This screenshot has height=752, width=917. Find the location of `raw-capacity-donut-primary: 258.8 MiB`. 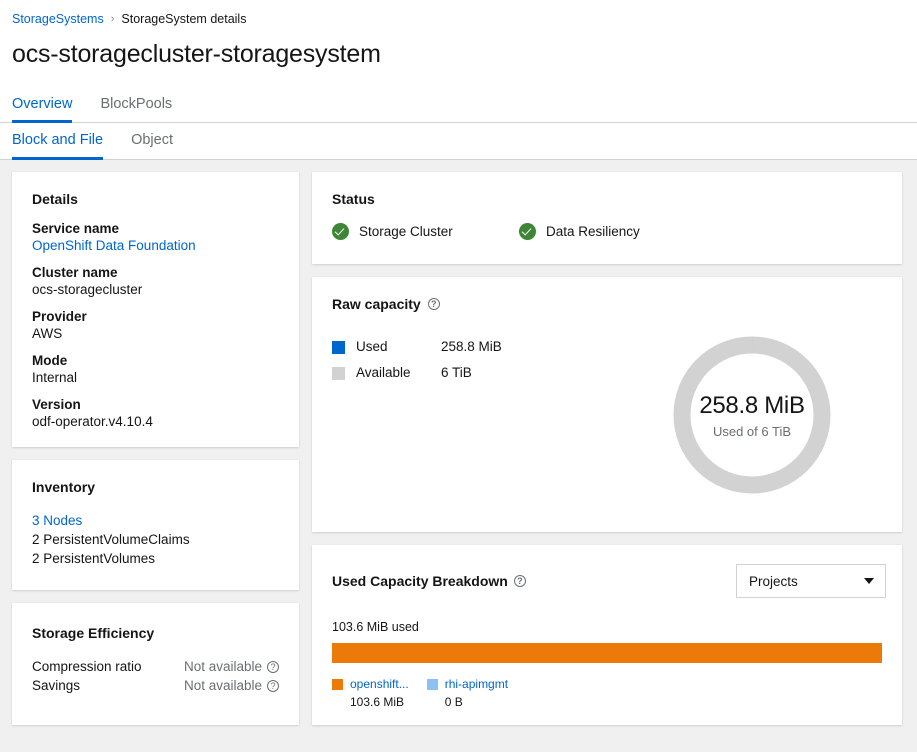

raw-capacity-donut-primary: 258.8 MiB is located at coordinates (752, 405).